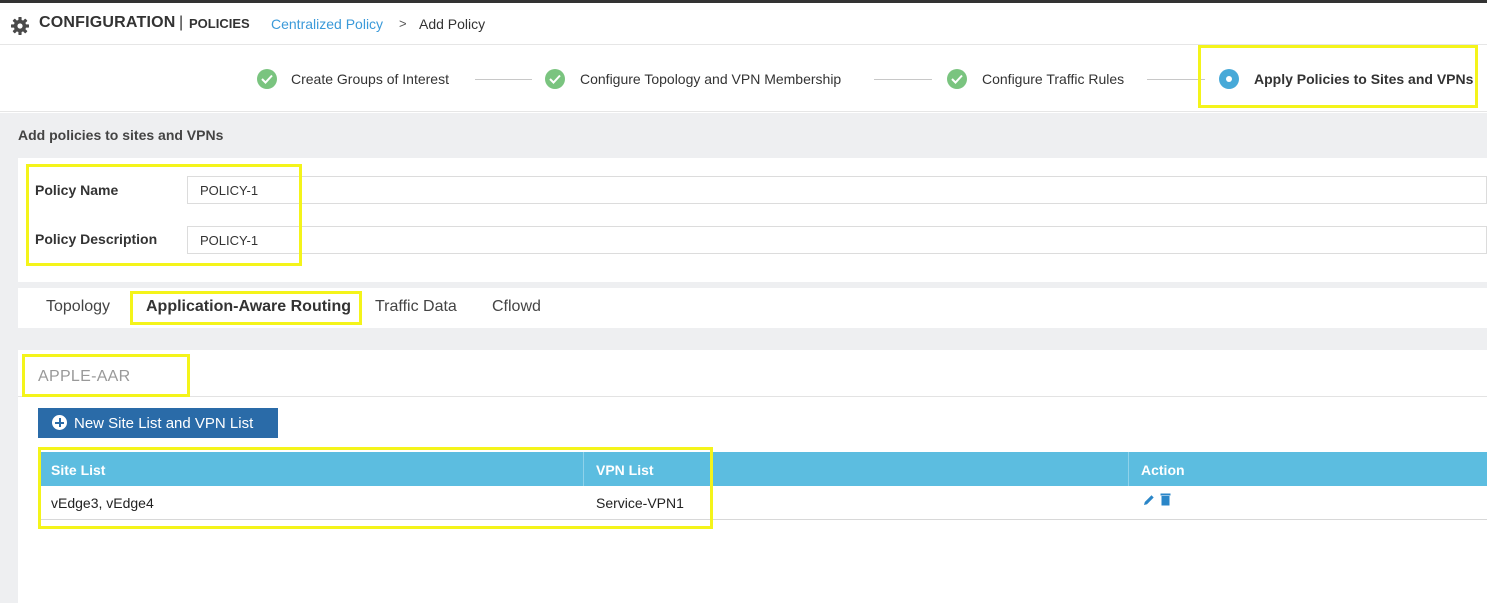 Image resolution: width=1487 pixels, height=603 pixels. Describe the element at coordinates (158, 423) in the screenshot. I see `new-site-vpn-list-button: New Site List and VPN List` at that location.